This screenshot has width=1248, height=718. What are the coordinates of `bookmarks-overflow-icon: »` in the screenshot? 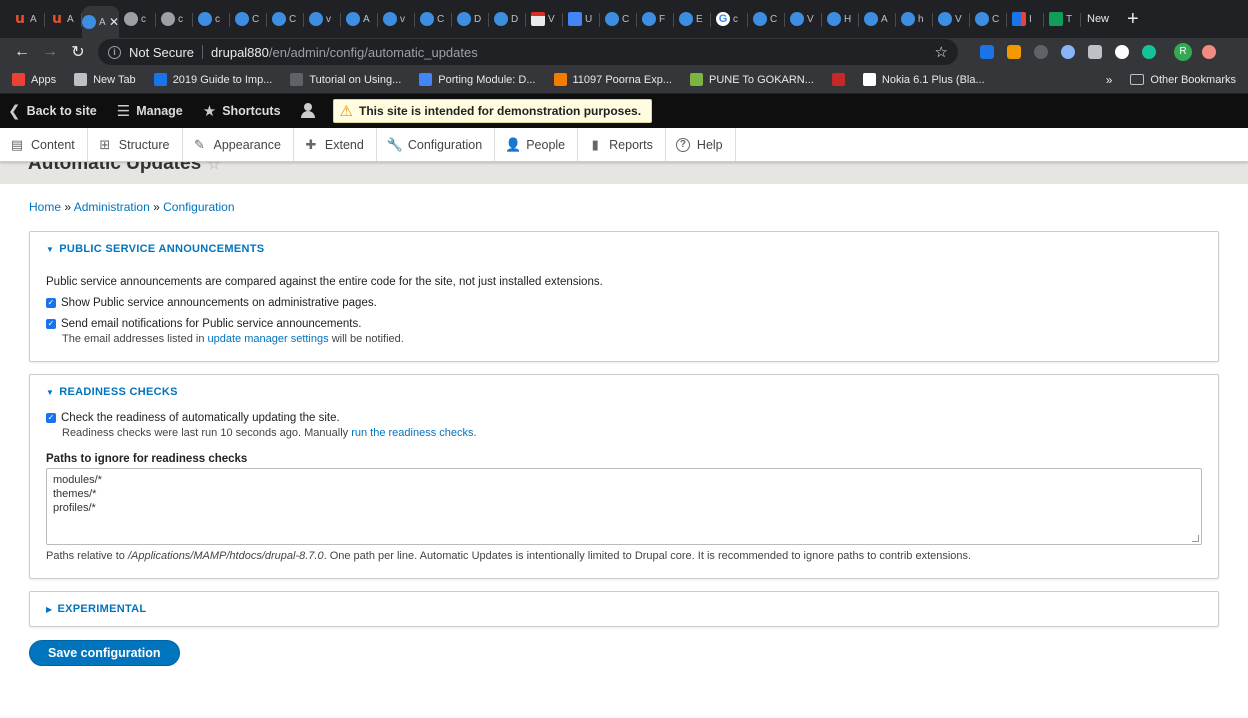 It's located at (1109, 80).